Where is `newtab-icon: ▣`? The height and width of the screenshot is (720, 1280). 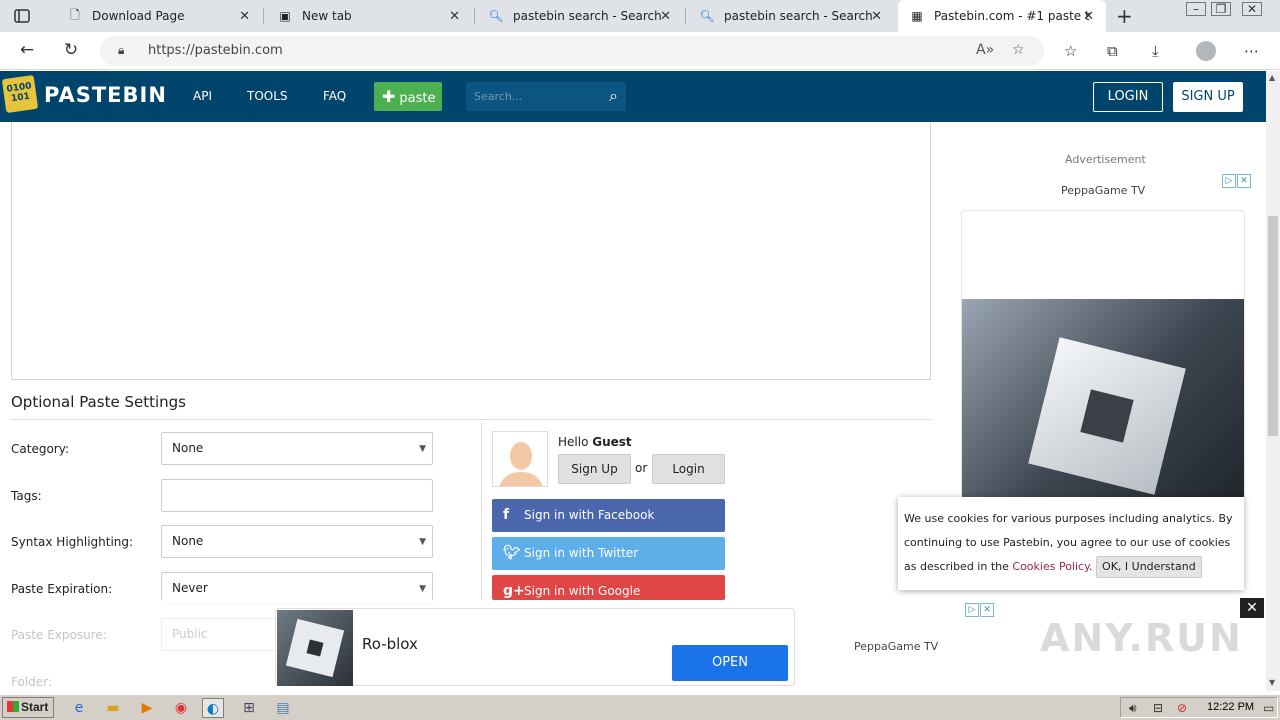 newtab-icon: ▣ is located at coordinates (285, 16).